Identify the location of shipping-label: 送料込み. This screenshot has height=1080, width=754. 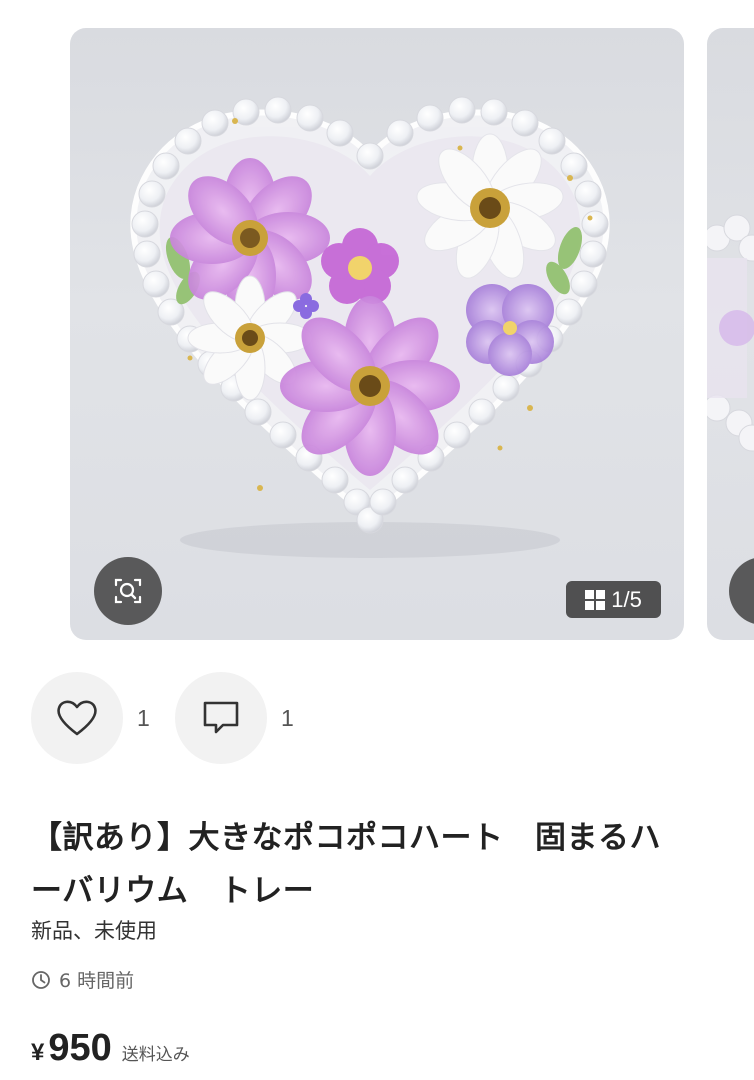
(155, 1055).